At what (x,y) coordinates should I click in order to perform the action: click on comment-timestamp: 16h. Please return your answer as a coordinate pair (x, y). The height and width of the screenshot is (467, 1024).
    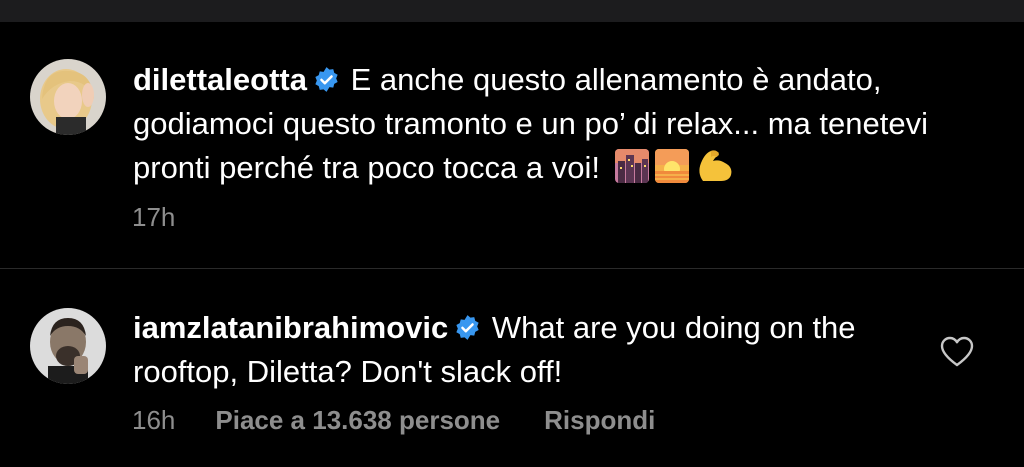
    Looking at the image, I should click on (154, 420).